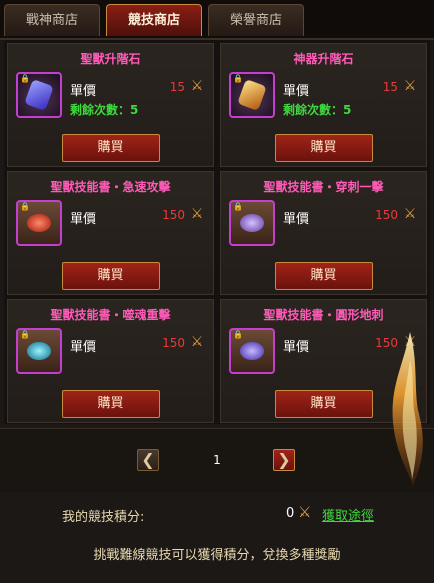  What do you see at coordinates (110, 233) in the screenshot?
I see `shop-item-card: 聖獸技能書・急速攻擊 🔒 單價 150 ⚔ 購買` at bounding box center [110, 233].